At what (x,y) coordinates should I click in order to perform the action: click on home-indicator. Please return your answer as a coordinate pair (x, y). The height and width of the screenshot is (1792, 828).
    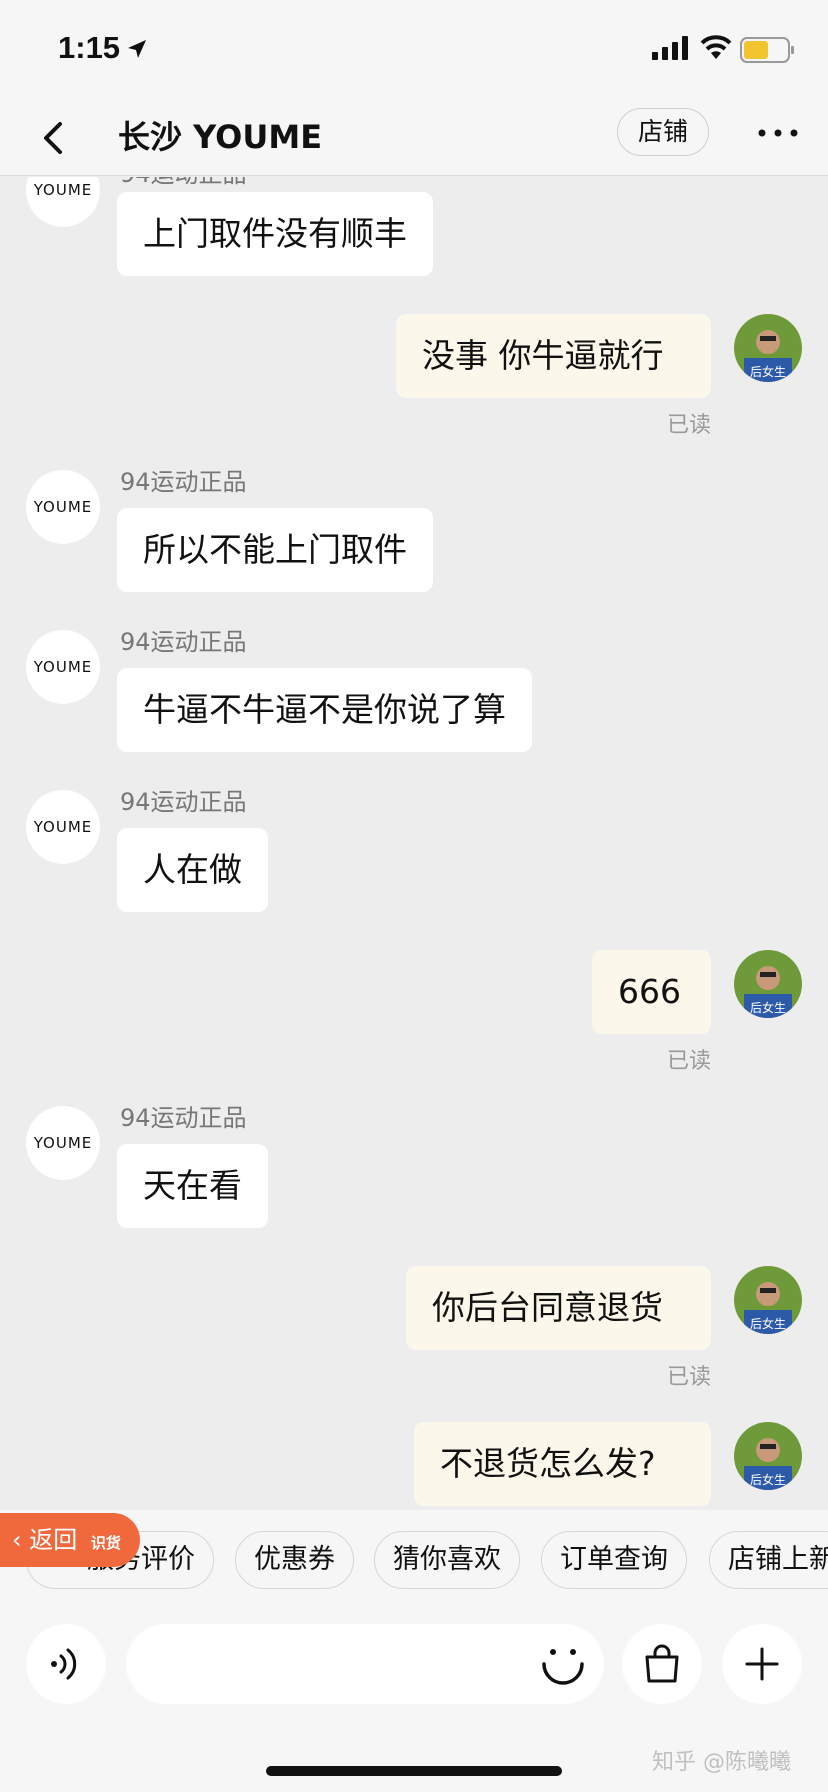
    Looking at the image, I should click on (414, 1771).